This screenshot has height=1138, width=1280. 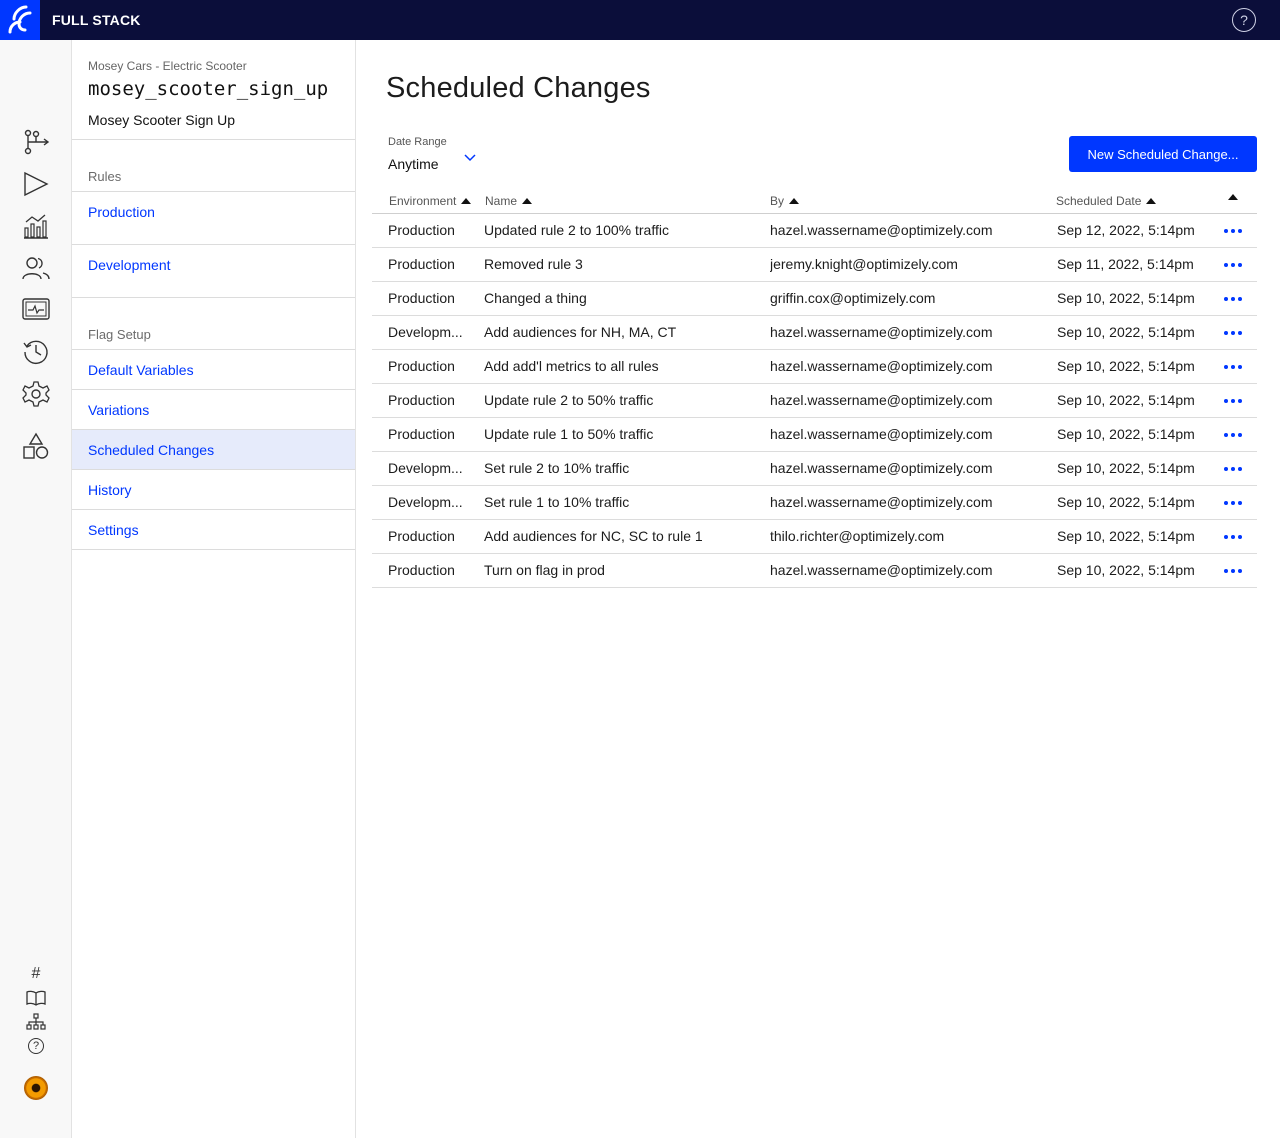 What do you see at coordinates (569, 400) in the screenshot?
I see `cell-name: Update rule 2 to 50% traffic` at bounding box center [569, 400].